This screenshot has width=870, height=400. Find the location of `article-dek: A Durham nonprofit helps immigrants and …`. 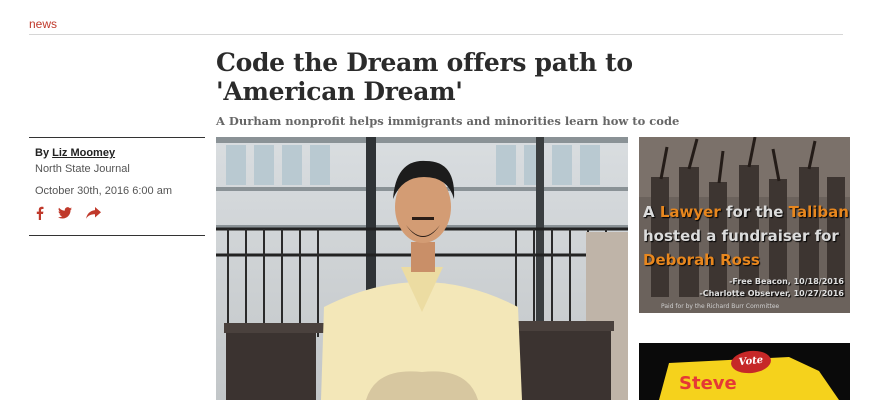

article-dek: A Durham nonprofit helps immigrants and … is located at coordinates (448, 121).